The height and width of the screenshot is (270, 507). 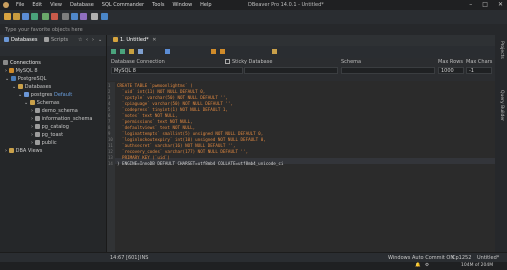 What do you see at coordinates (60, 40) in the screenshot?
I see `tab-scripts-label: Scripts` at bounding box center [60, 40].